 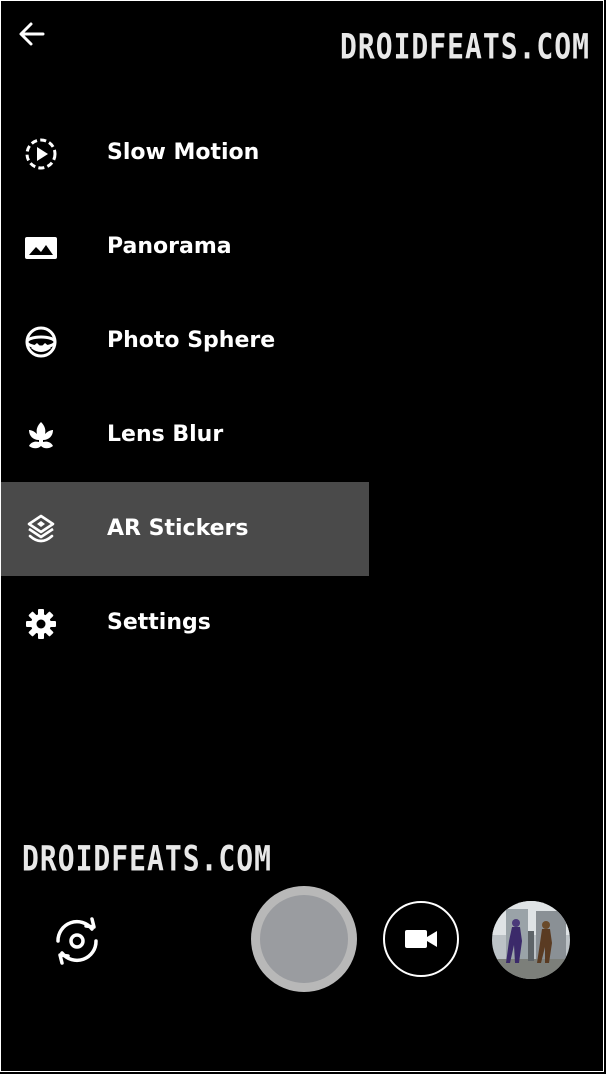 What do you see at coordinates (165, 434) in the screenshot?
I see `menu-label-lens-blur: Lens Blur` at bounding box center [165, 434].